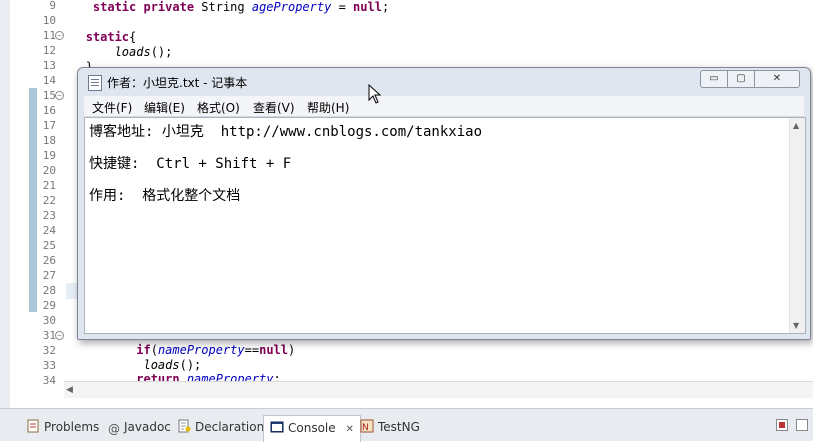 This screenshot has width=813, height=442. I want to click on line-number: 13, so click(49, 65).